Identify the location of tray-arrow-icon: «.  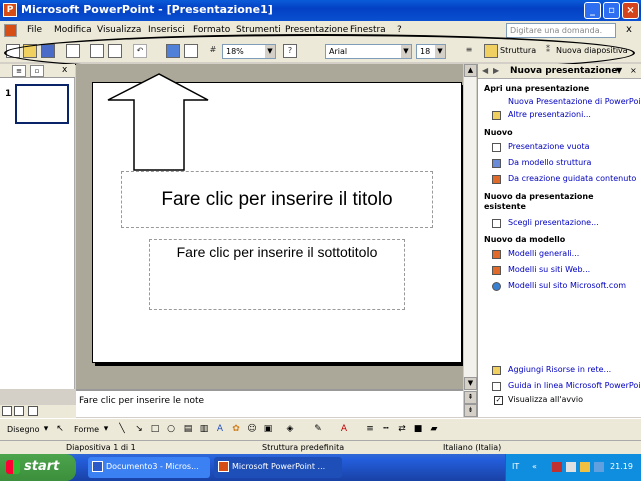
(537, 467).